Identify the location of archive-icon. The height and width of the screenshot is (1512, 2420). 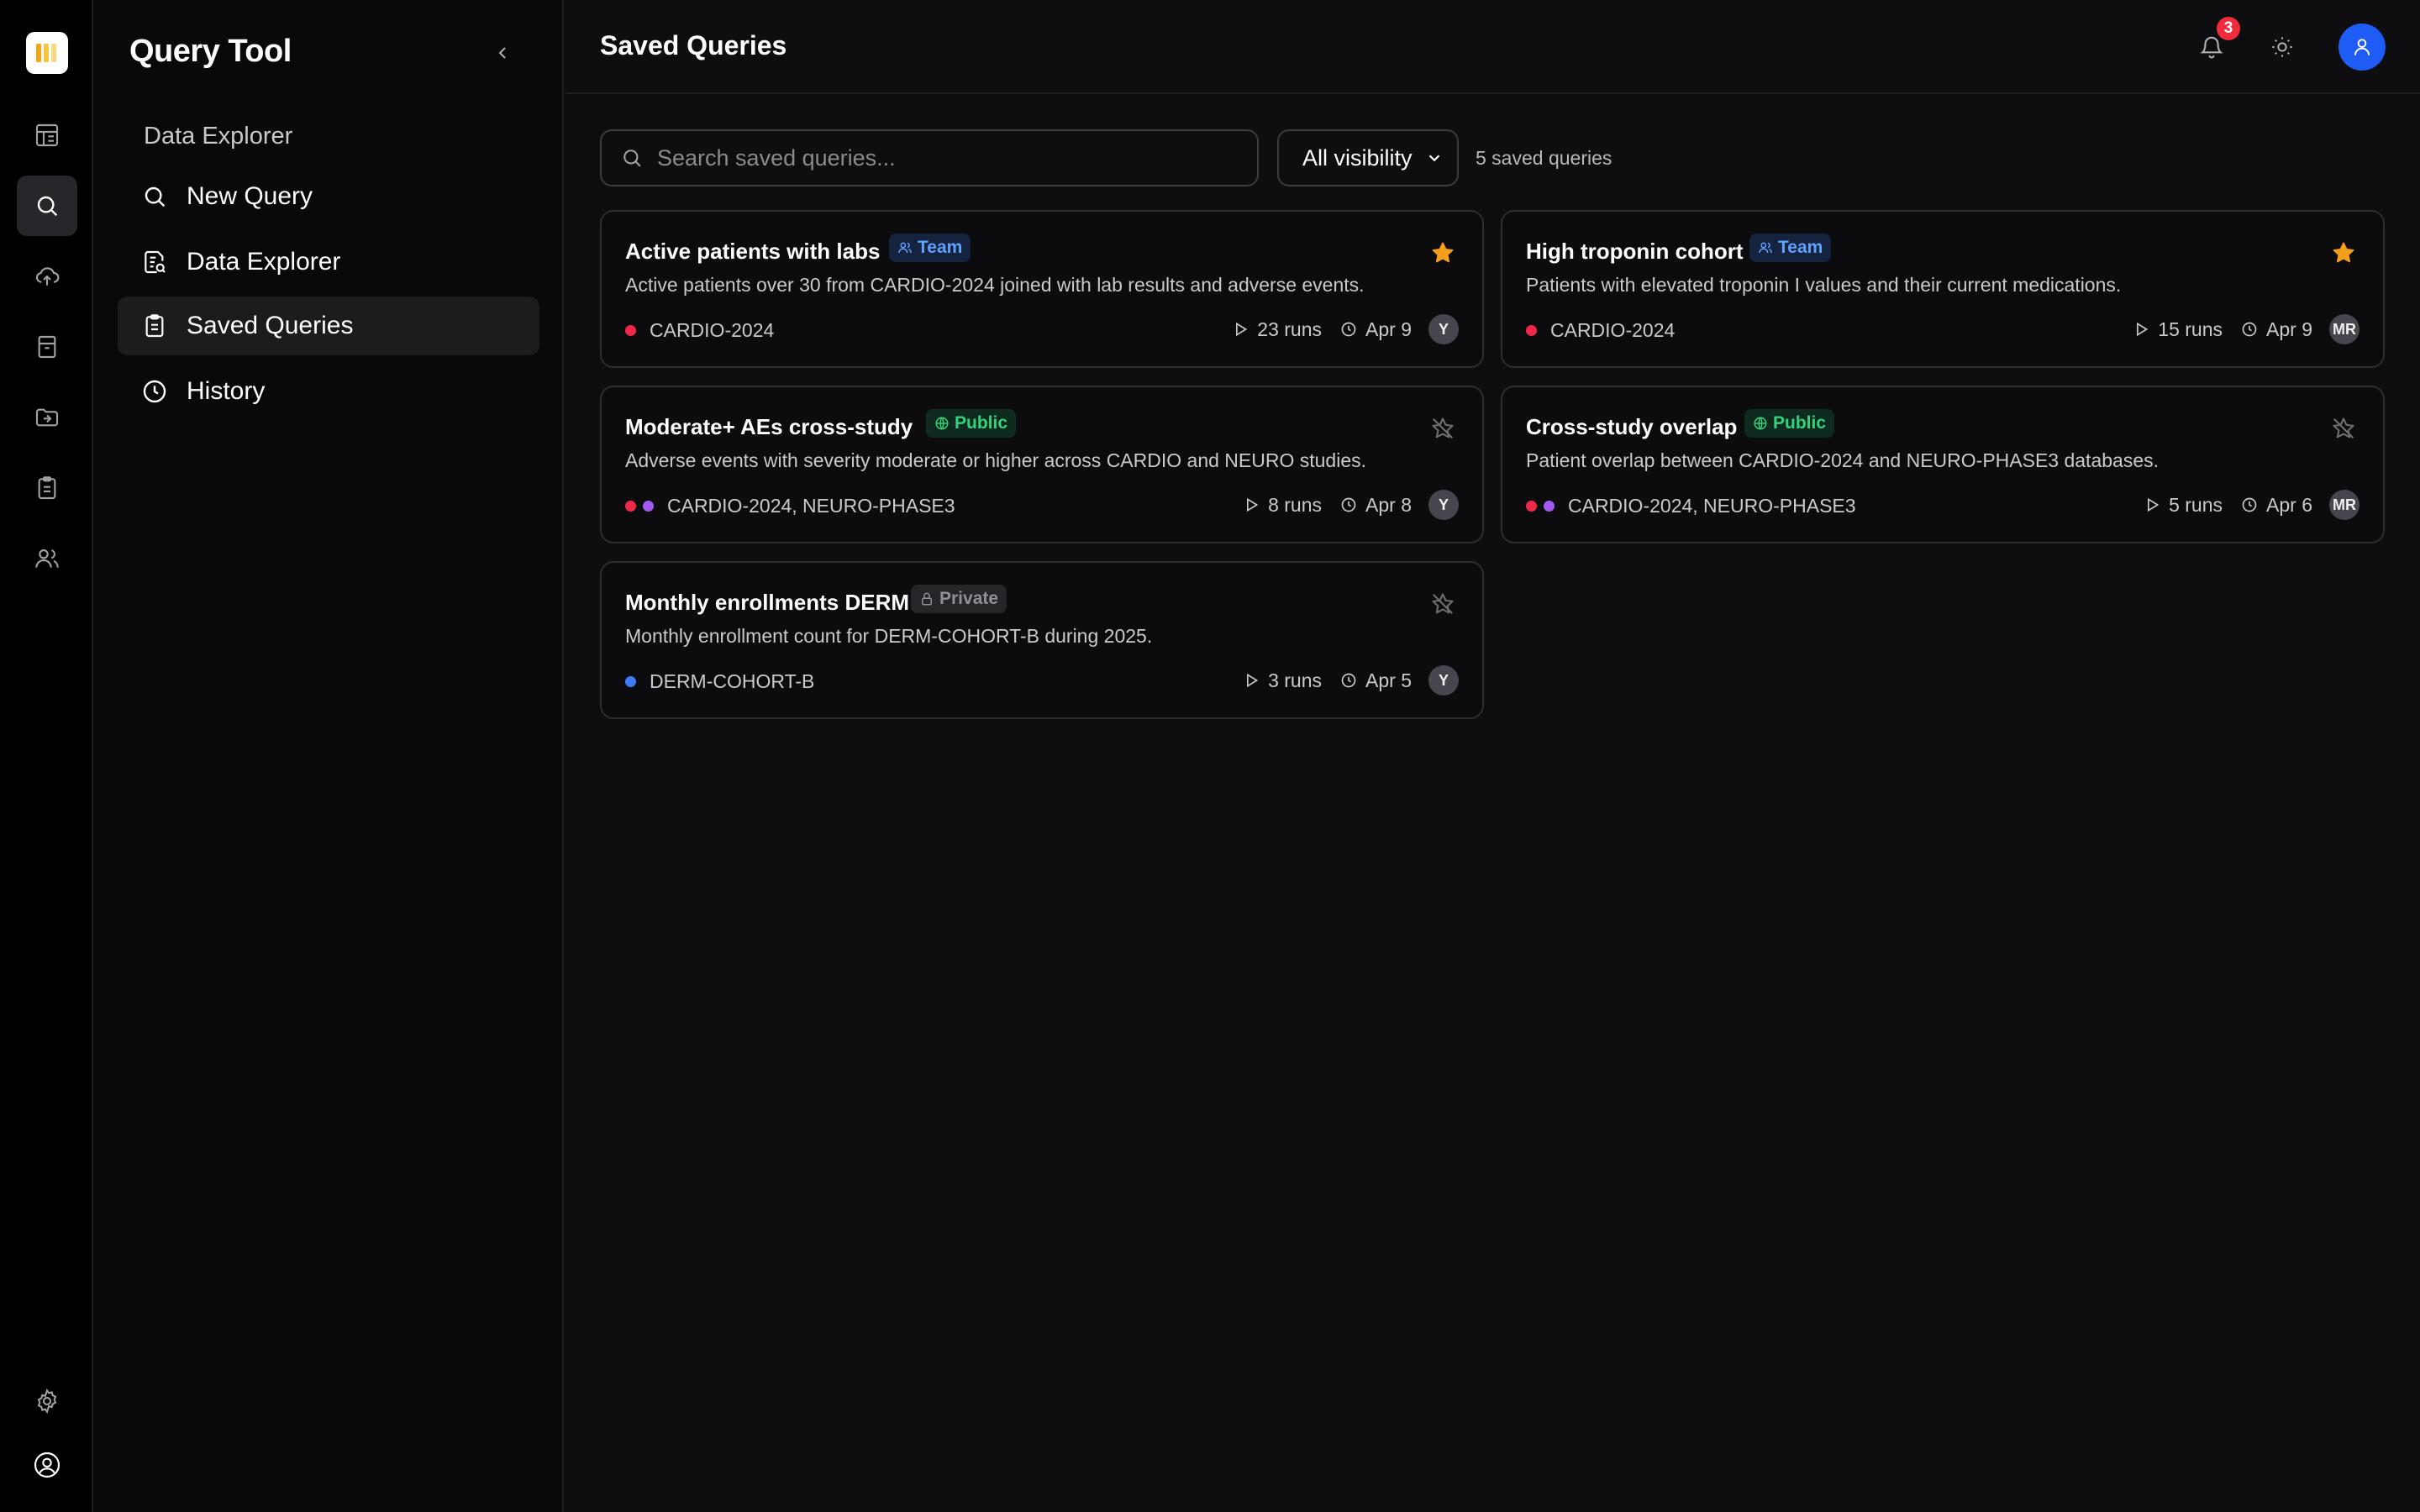
(47, 347).